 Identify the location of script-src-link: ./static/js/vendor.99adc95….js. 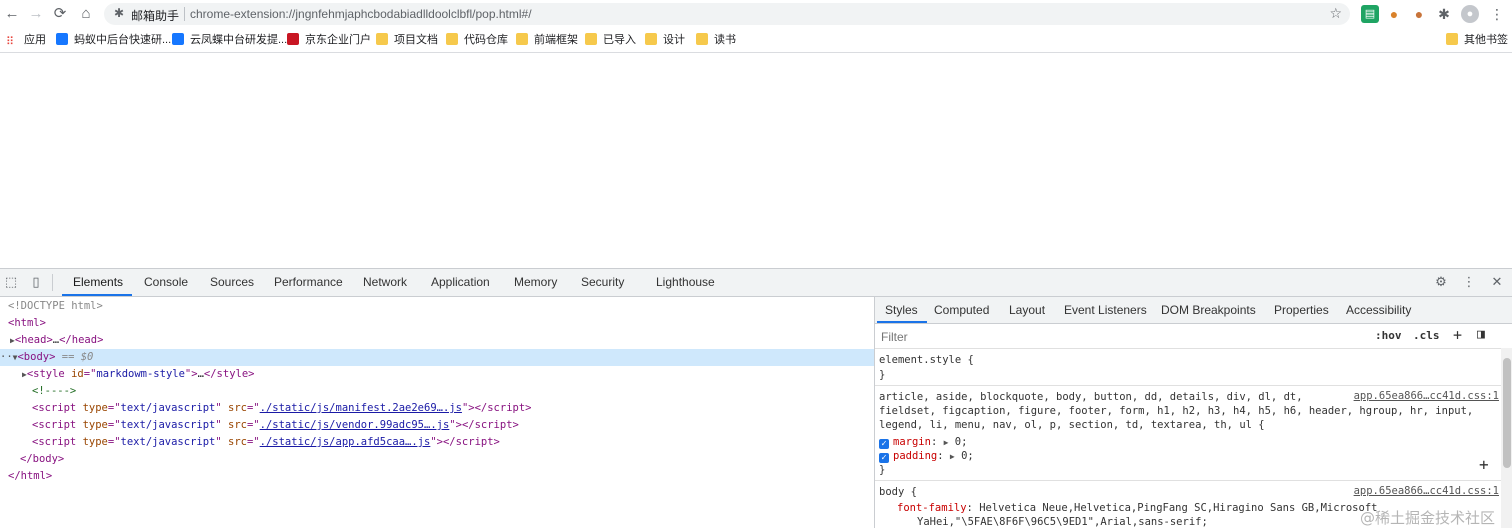
(355, 425).